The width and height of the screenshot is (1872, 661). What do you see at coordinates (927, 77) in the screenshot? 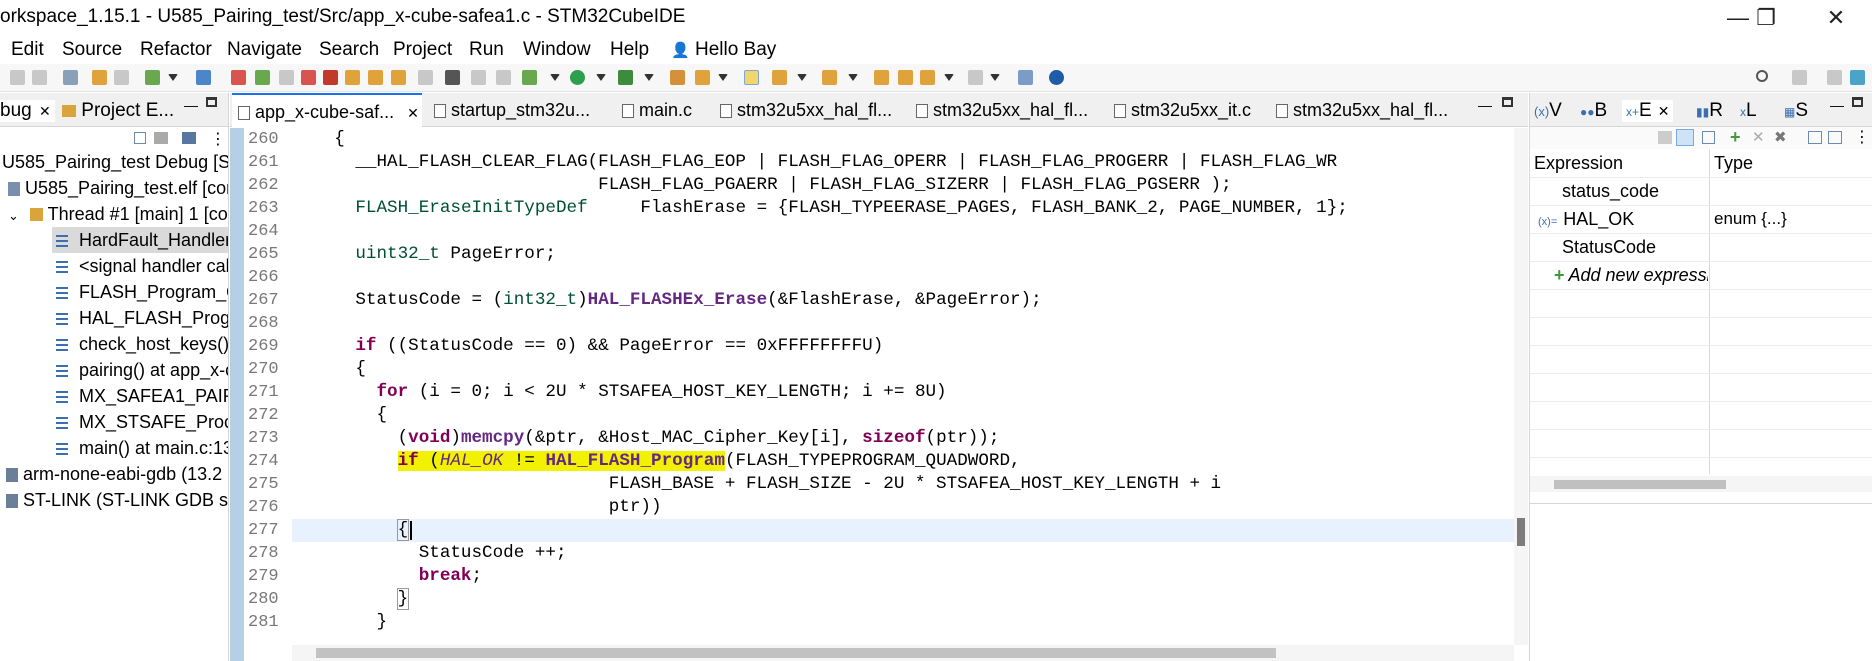
I see `back-icon` at bounding box center [927, 77].